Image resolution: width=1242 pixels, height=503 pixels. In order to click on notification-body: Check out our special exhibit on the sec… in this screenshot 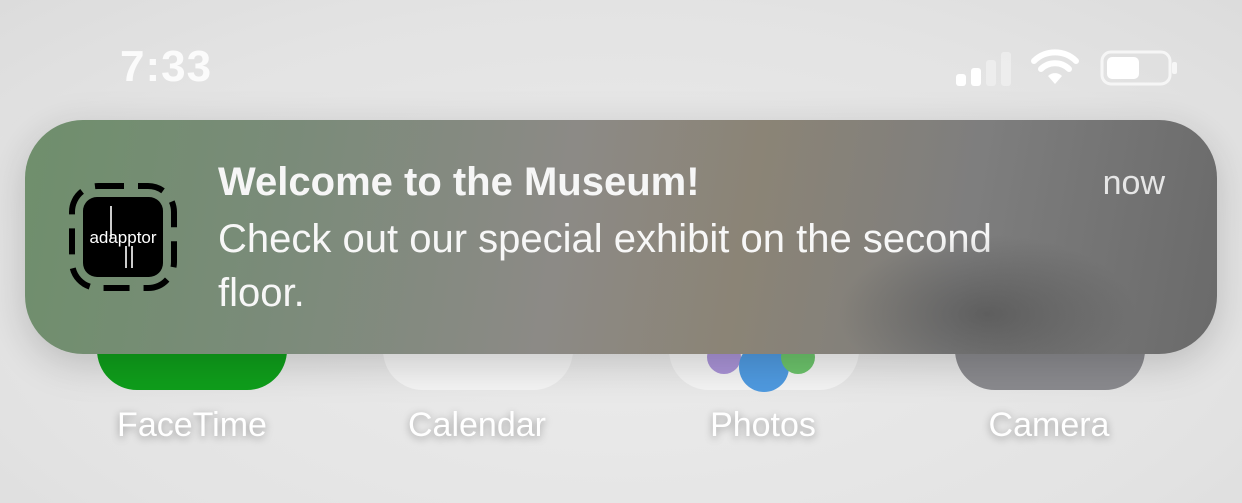, I will do `click(605, 266)`.